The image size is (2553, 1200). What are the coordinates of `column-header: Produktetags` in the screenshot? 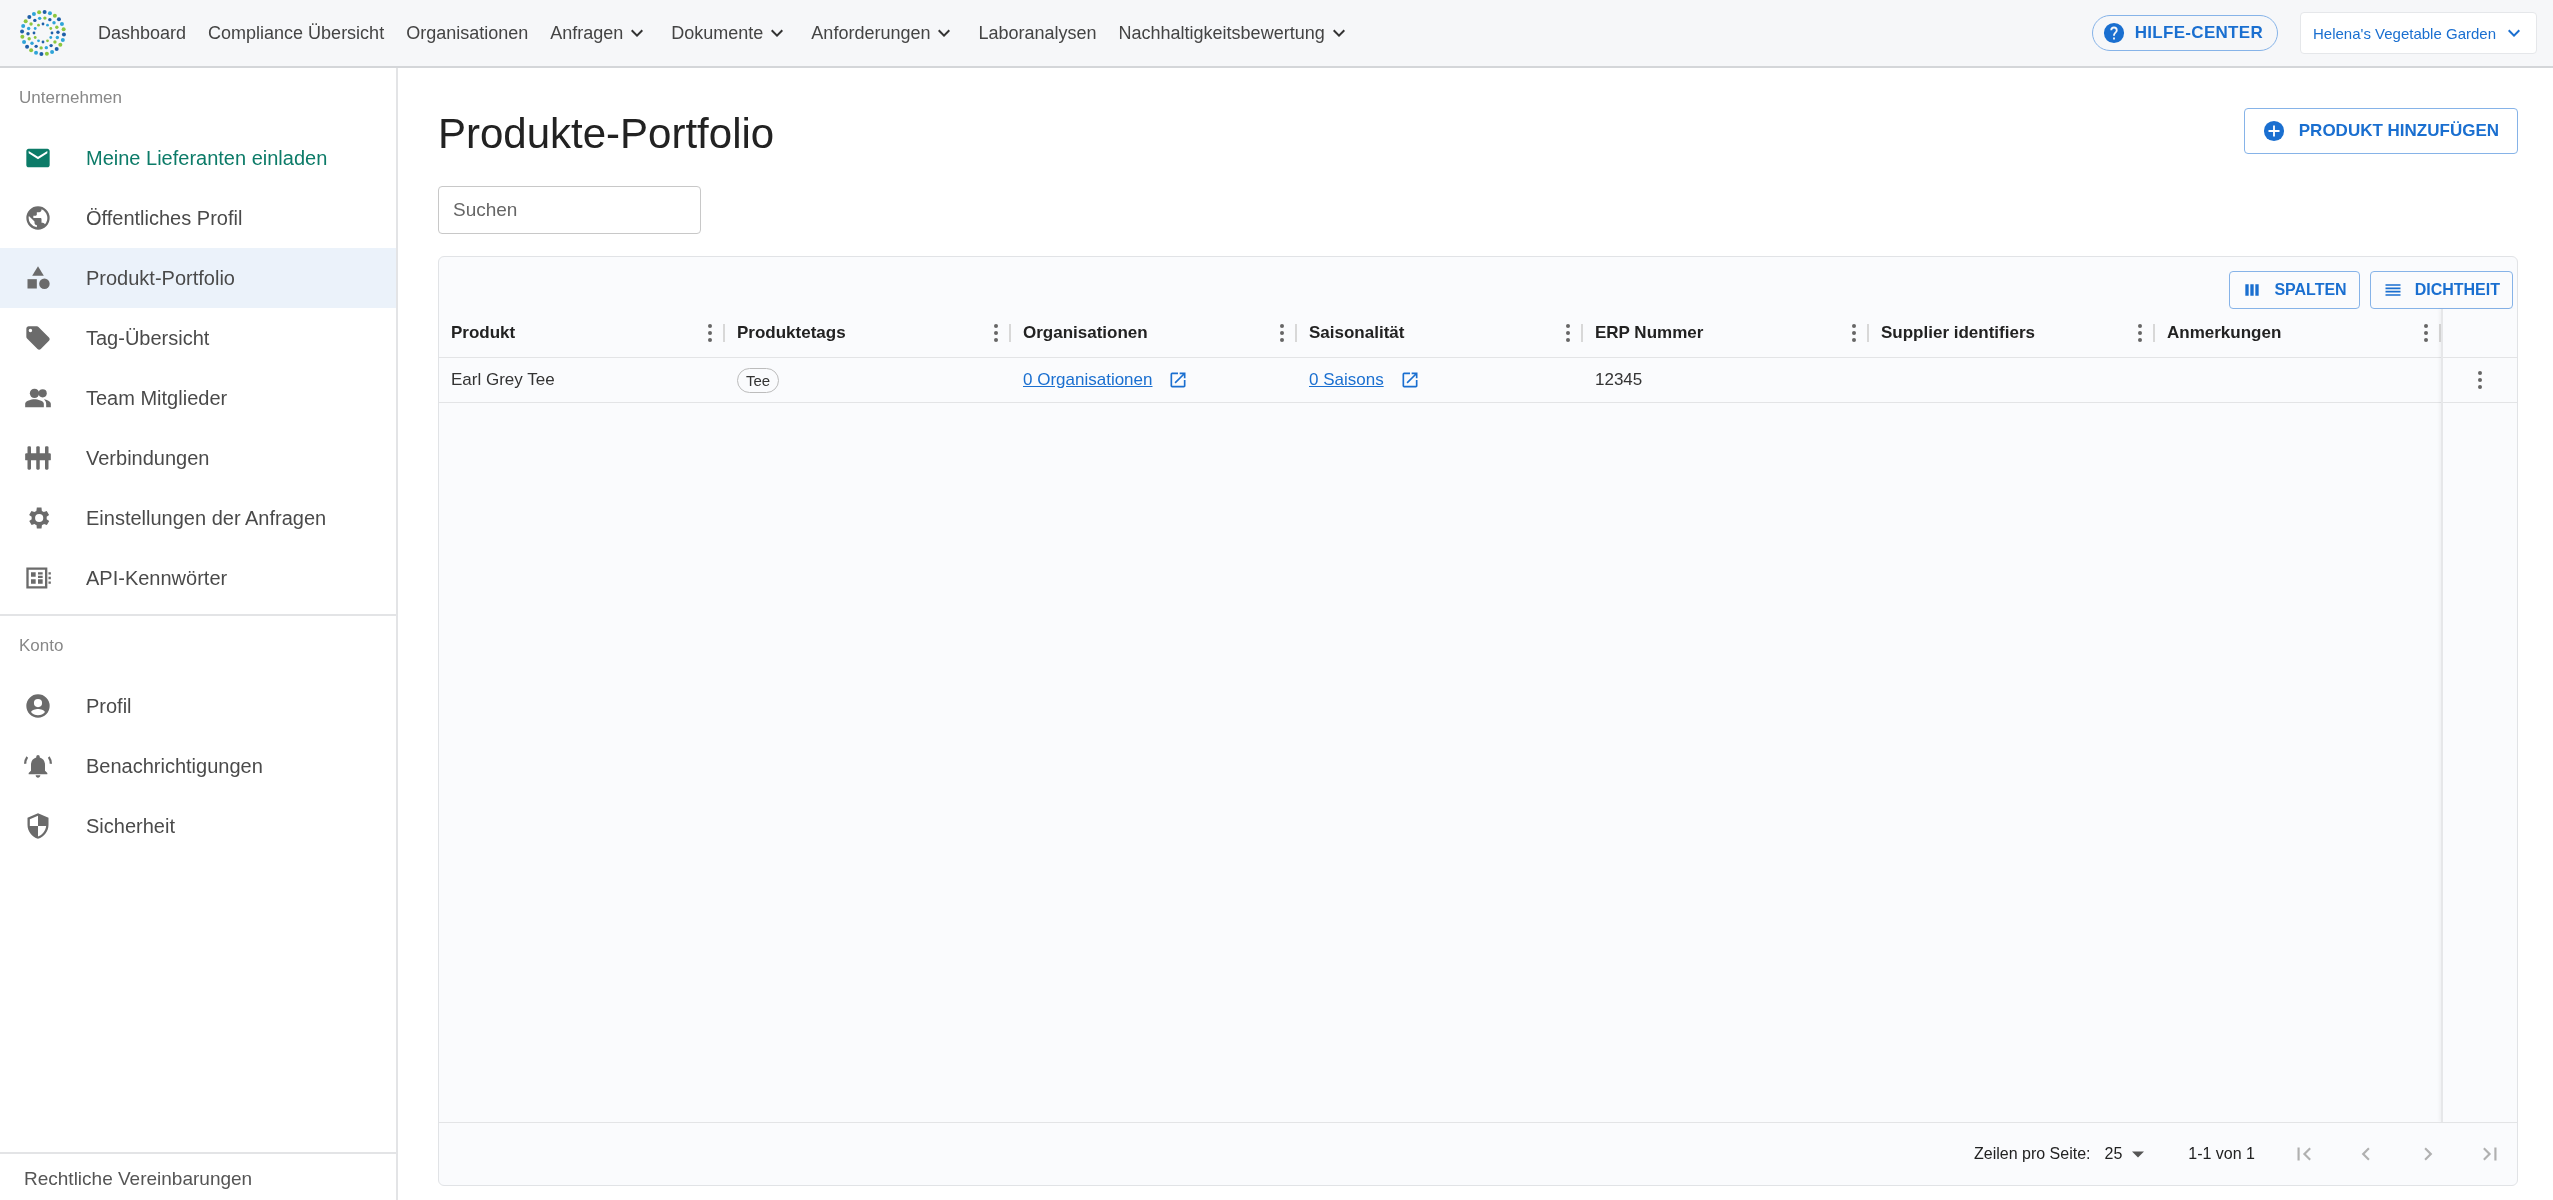 It's located at (791, 333).